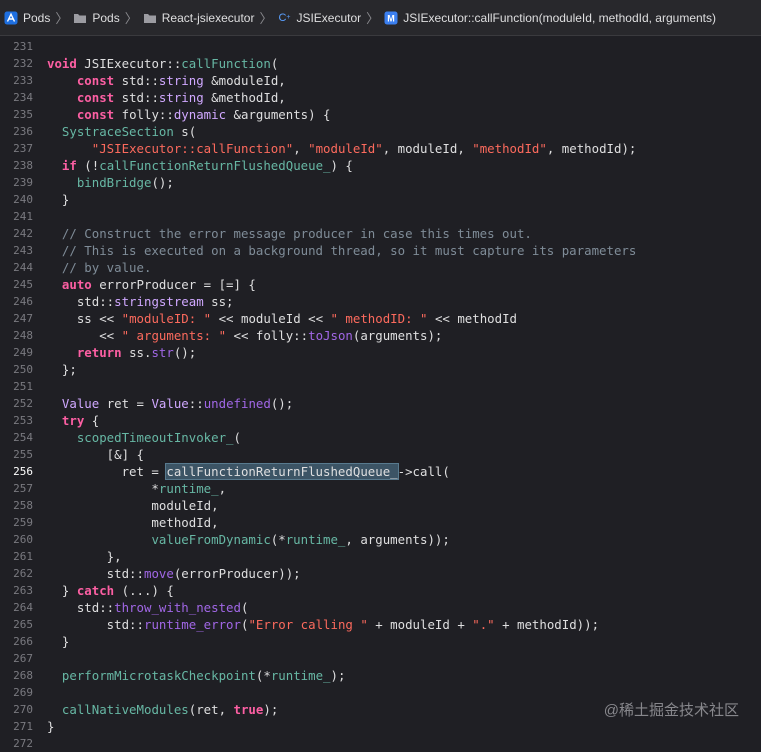 Image resolution: width=761 pixels, height=752 pixels. Describe the element at coordinates (380, 726) in the screenshot. I see `code-line: 271}` at that location.